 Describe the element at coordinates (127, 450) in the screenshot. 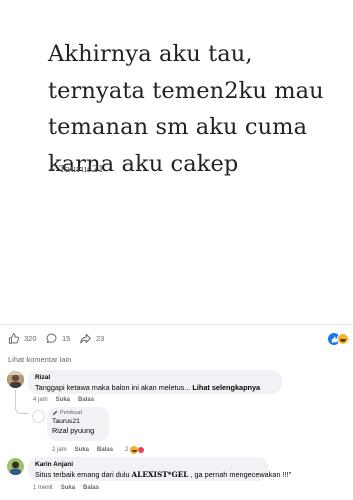

I see `reaction-count: 2` at that location.